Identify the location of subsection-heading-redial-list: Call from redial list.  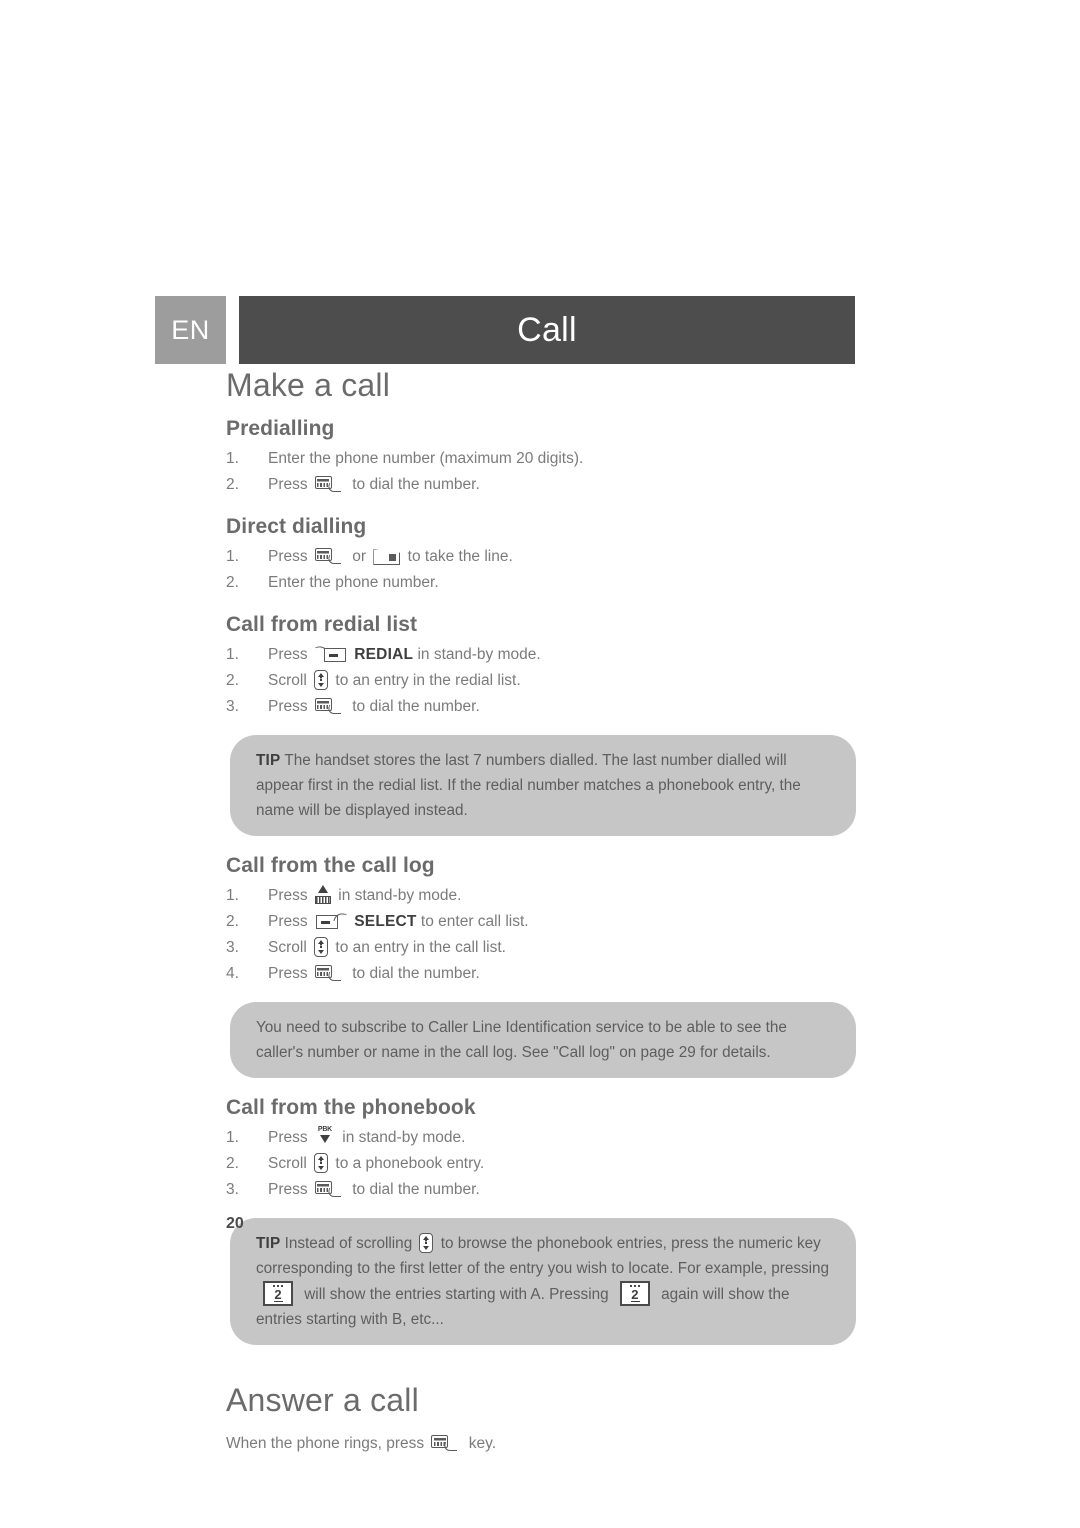
(322, 625).